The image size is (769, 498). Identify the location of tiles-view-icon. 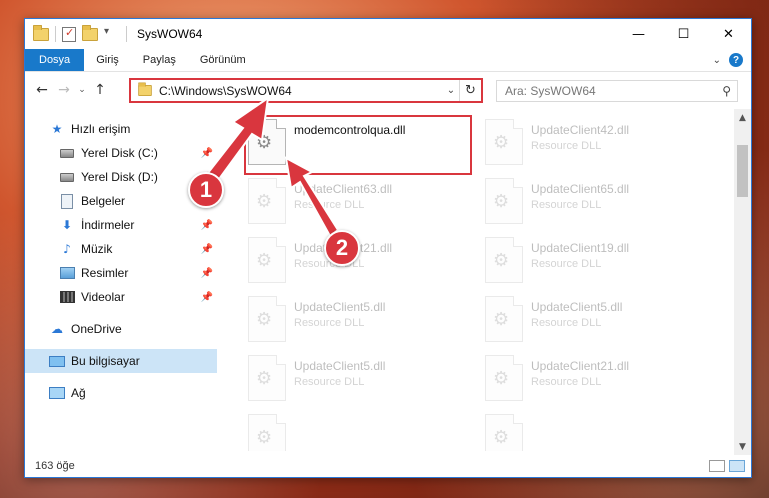
(737, 466).